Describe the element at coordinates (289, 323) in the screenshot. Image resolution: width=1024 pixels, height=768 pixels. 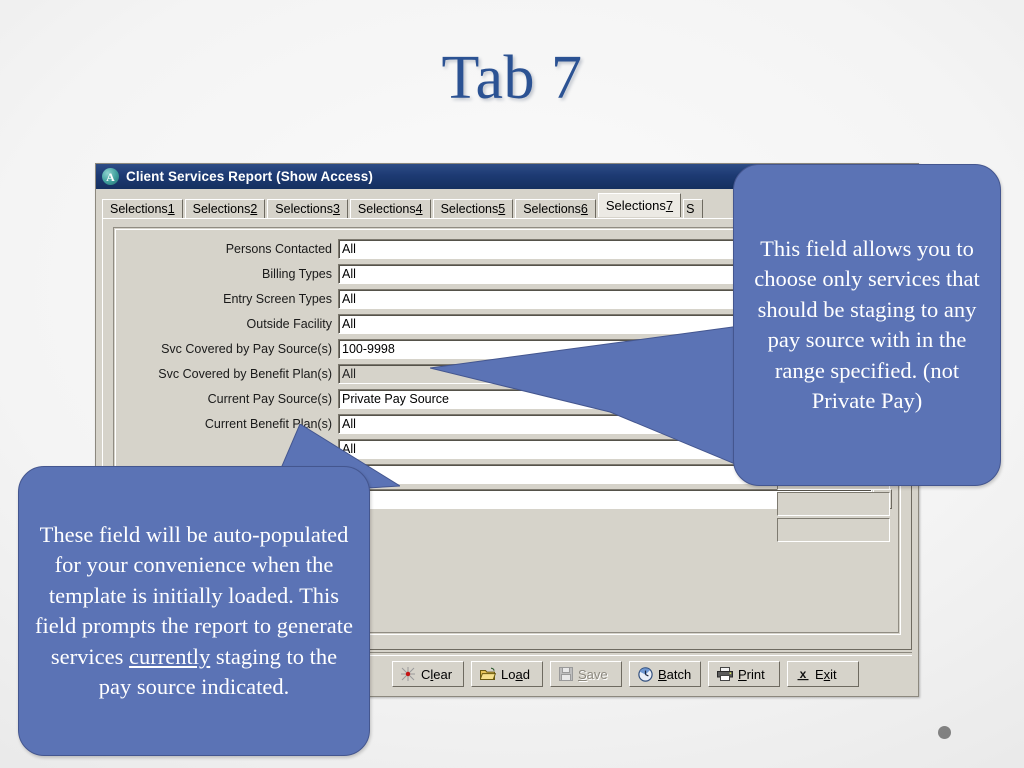
I see `field-label: Outside Facility` at that location.